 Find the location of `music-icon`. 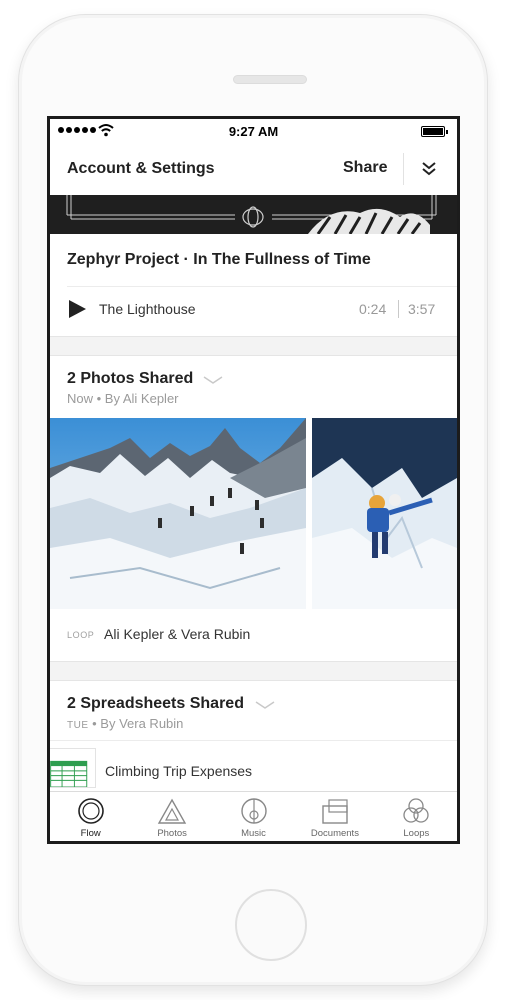

music-icon is located at coordinates (253, 811).